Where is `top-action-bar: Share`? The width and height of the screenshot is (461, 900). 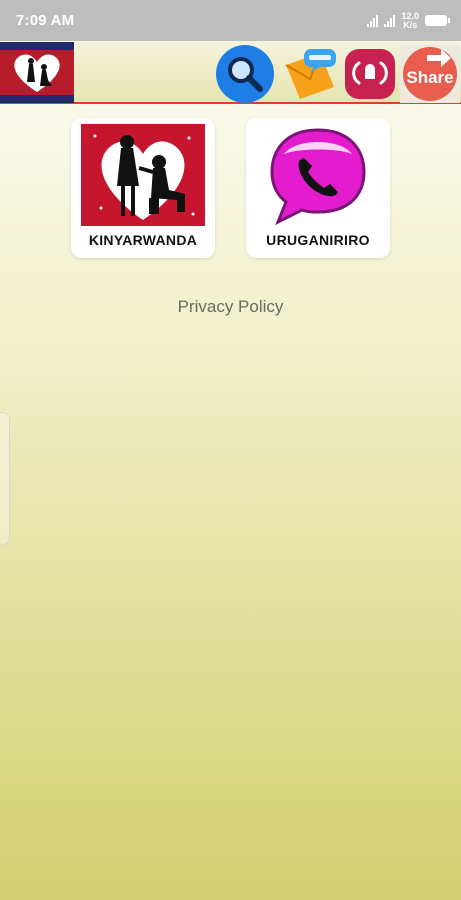 top-action-bar: Share is located at coordinates (230, 72).